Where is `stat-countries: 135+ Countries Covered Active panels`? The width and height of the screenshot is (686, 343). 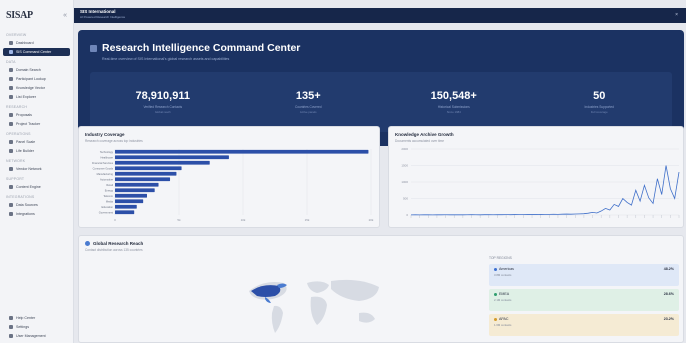
stat-countries: 135+ Countries Covered Active panels is located at coordinates (309, 102).